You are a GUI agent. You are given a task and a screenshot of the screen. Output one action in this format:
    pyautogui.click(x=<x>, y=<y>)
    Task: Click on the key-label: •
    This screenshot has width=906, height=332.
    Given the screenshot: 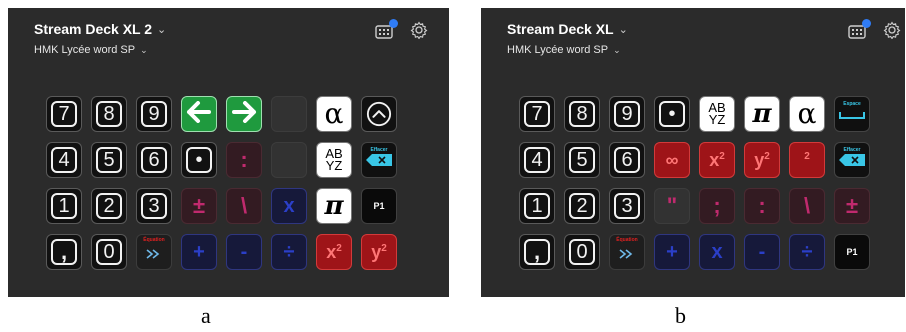 What is the action you would take?
    pyautogui.click(x=672, y=114)
    